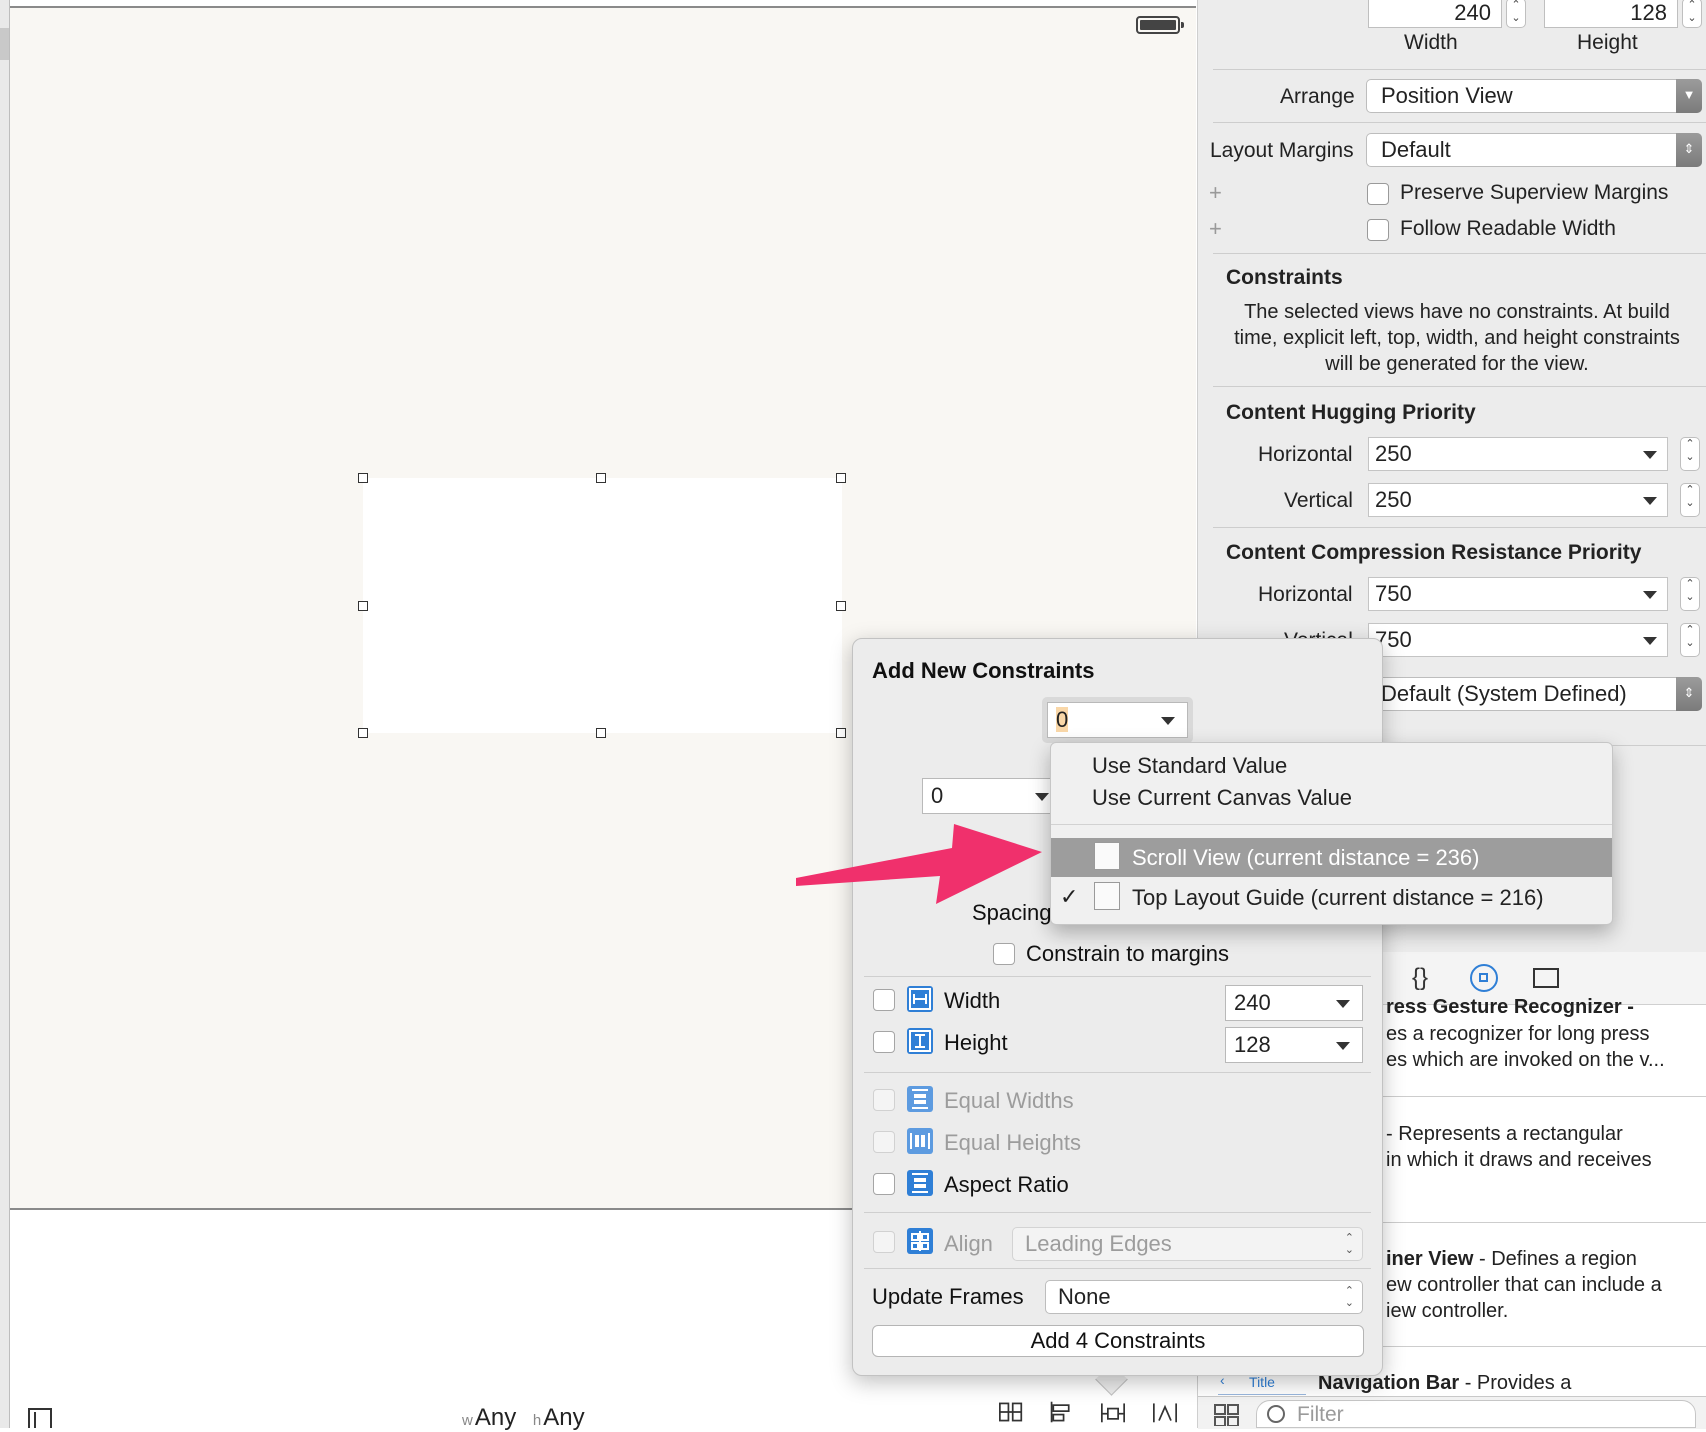 The image size is (1706, 1432). Describe the element at coordinates (884, 1184) in the screenshot. I see `aspect-ratio-checkbox` at that location.